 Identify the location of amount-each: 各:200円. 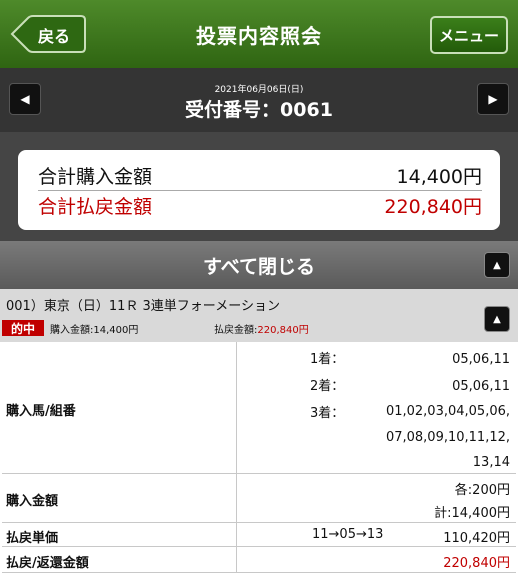
(482, 490).